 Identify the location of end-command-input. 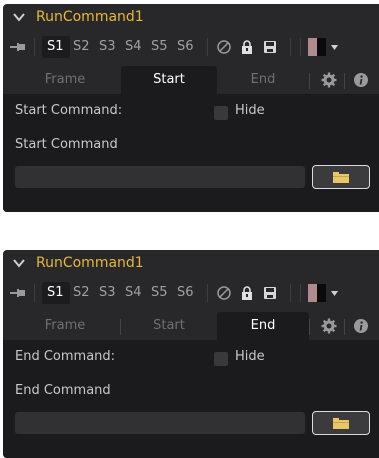
(160, 423).